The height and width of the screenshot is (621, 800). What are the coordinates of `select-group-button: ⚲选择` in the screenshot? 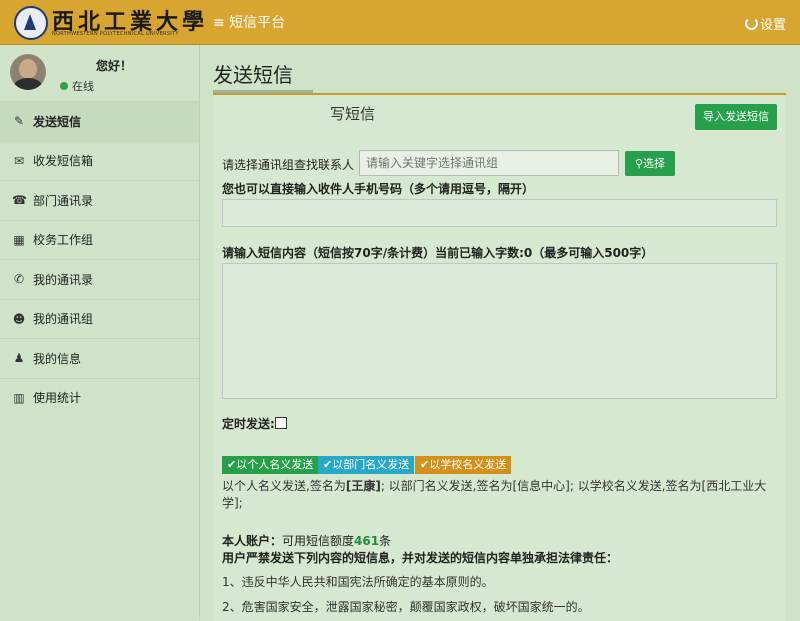 It's located at (650, 163).